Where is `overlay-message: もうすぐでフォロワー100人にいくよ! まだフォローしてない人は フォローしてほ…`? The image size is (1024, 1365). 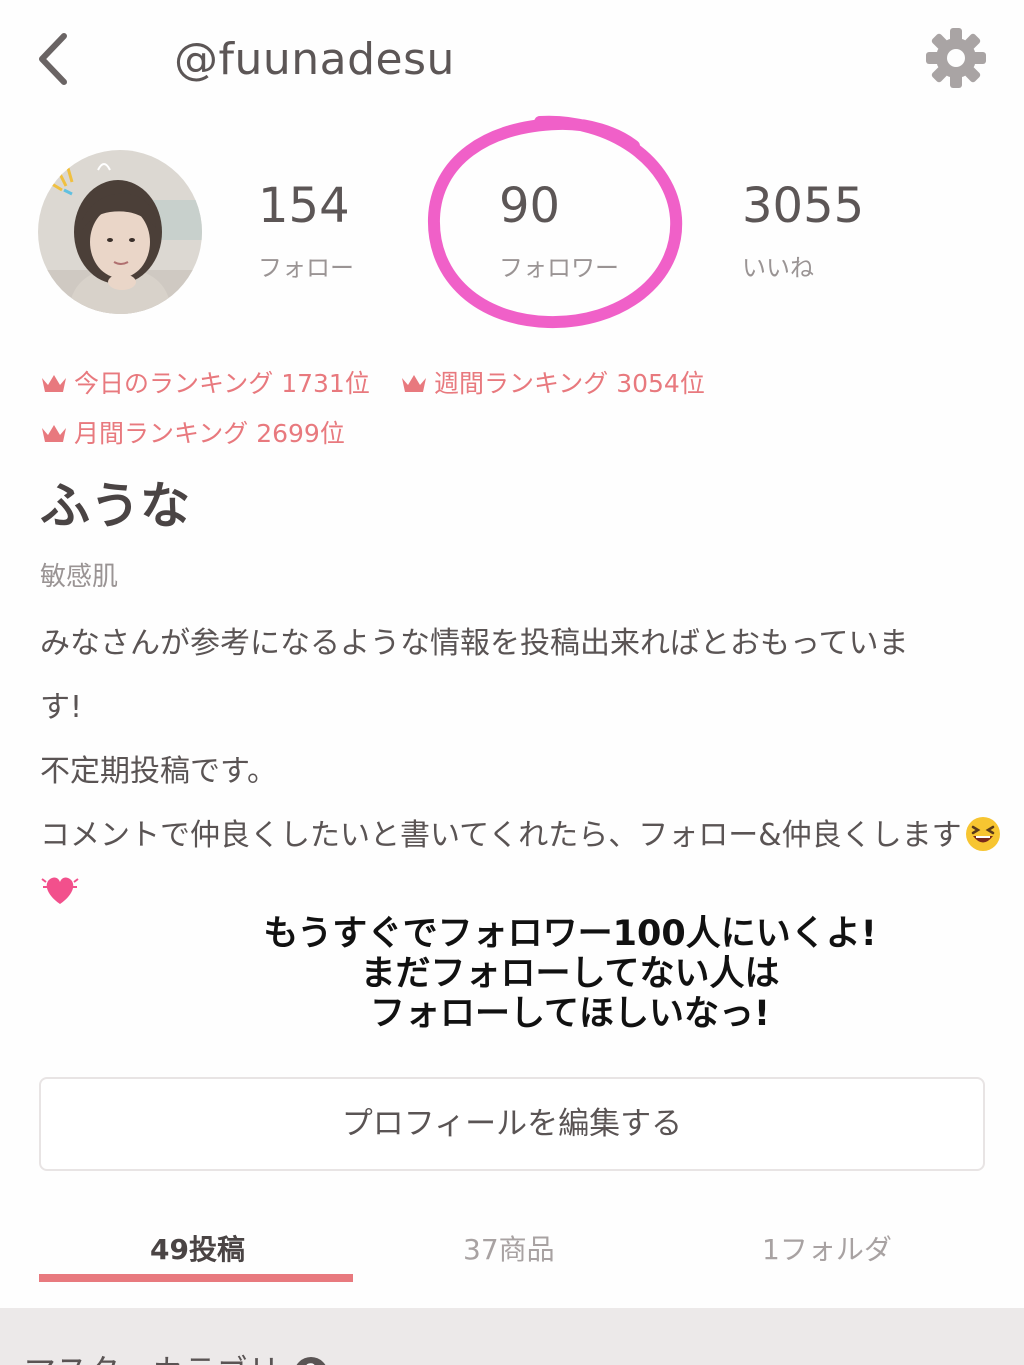
overlay-message: もうすぐでフォロワー100人にいくよ! まだフォローしてない人は フォローしてほ… is located at coordinates (570, 974).